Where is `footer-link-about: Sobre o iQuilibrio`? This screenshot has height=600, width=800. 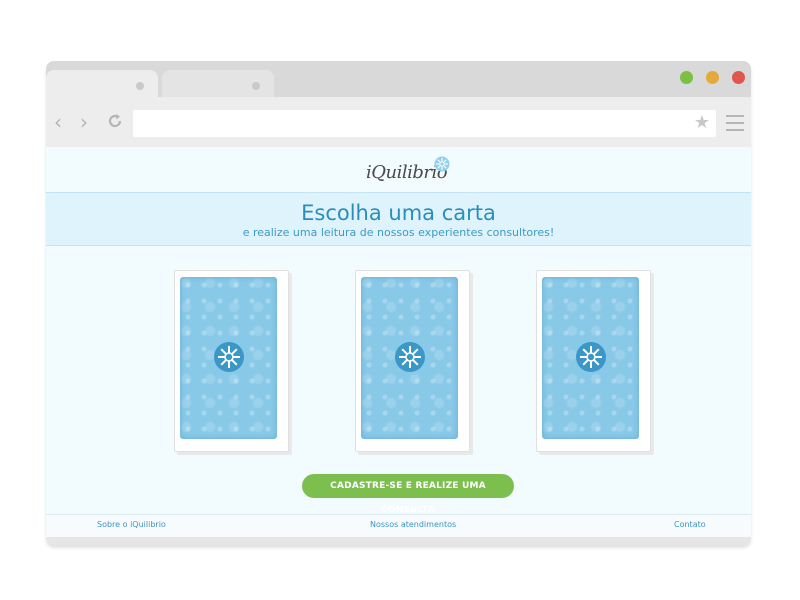
footer-link-about: Sobre o iQuilibrio is located at coordinates (131, 524).